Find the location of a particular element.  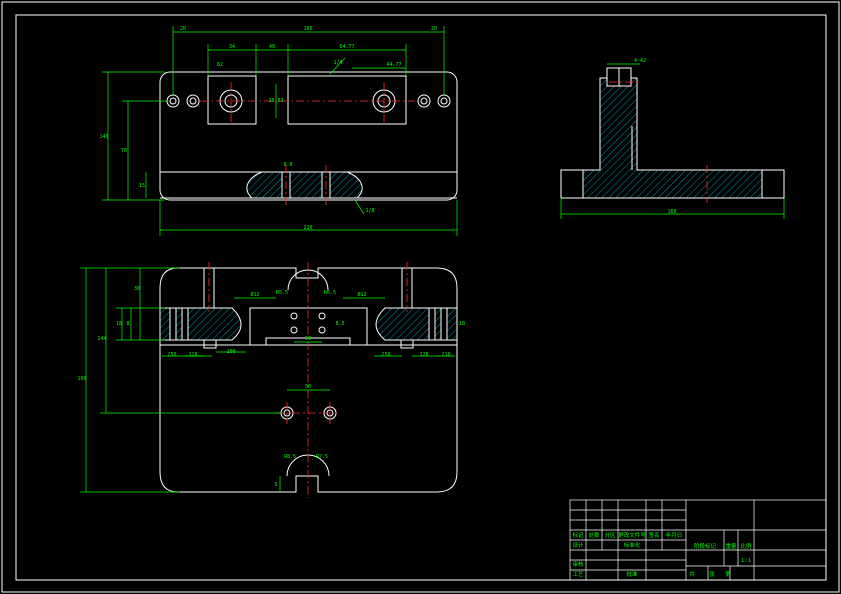

front-dim-br1: 250 is located at coordinates (385, 355).